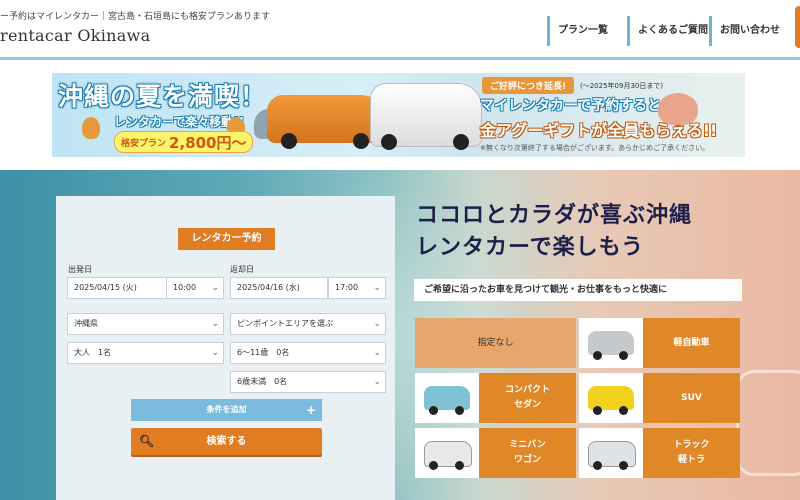 The width and height of the screenshot is (800, 500). I want to click on car-type-label: トラック 軽トラ, so click(691, 452).